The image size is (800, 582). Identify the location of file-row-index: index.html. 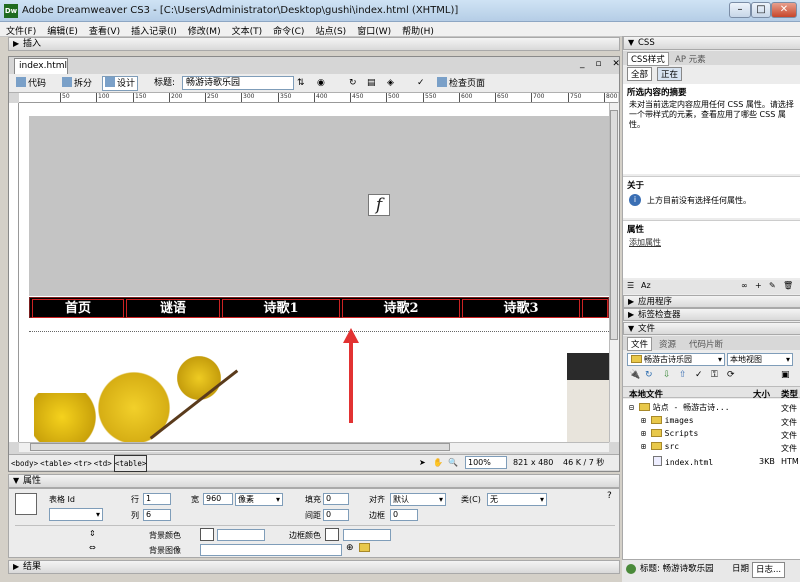
(683, 461).